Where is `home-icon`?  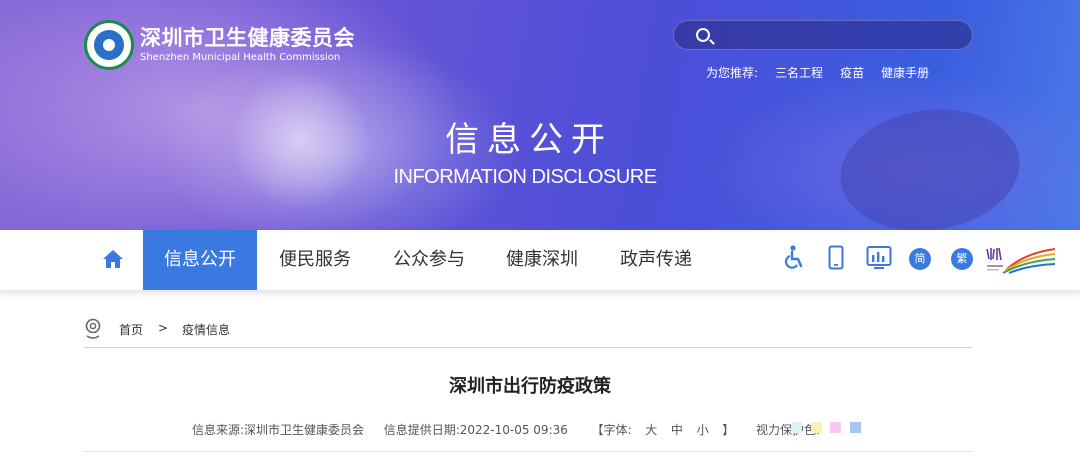 home-icon is located at coordinates (113, 259).